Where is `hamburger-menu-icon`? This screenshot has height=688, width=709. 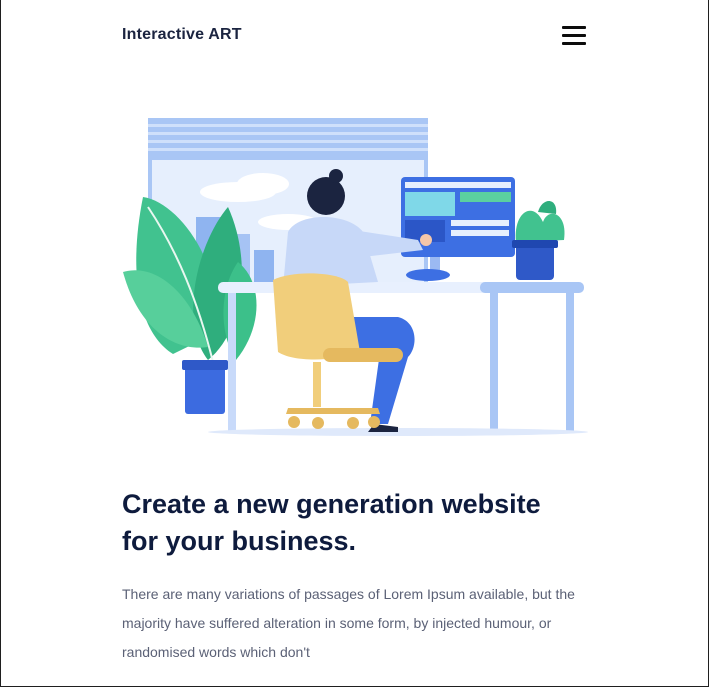
hamburger-menu-icon is located at coordinates (574, 36).